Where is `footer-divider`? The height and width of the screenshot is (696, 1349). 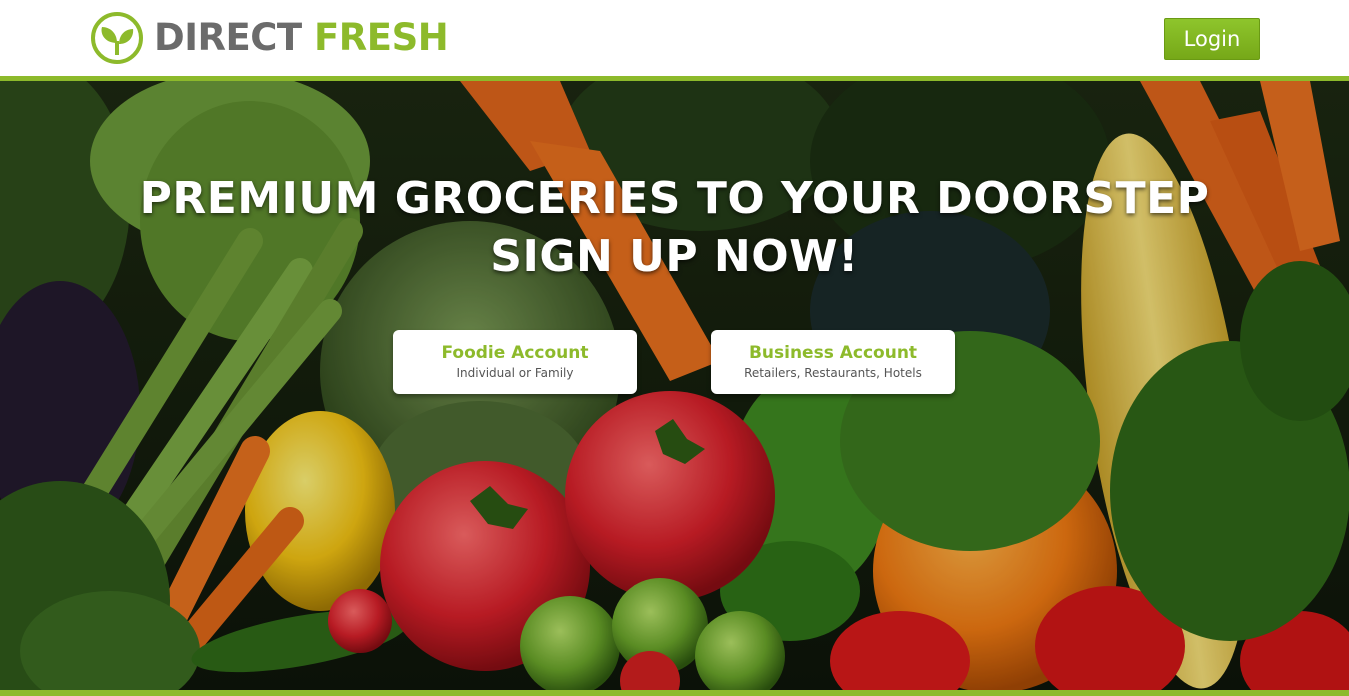
footer-divider is located at coordinates (674, 693).